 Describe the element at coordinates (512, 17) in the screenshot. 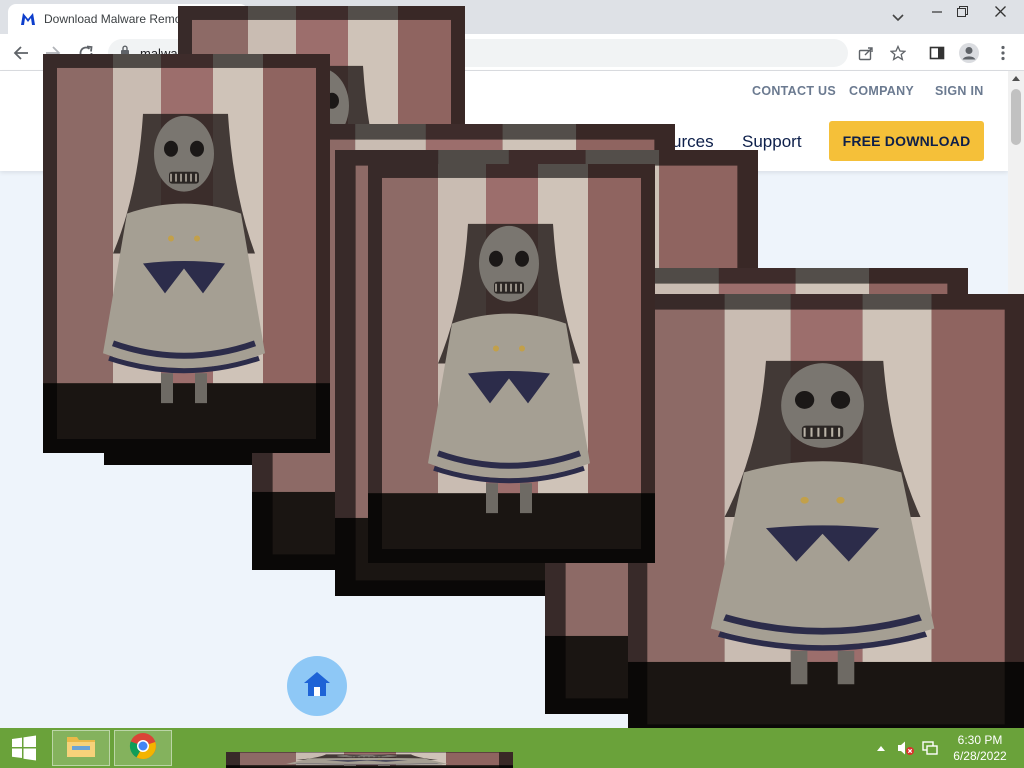

I see `browser-titlebar: Download Malware Remo` at that location.